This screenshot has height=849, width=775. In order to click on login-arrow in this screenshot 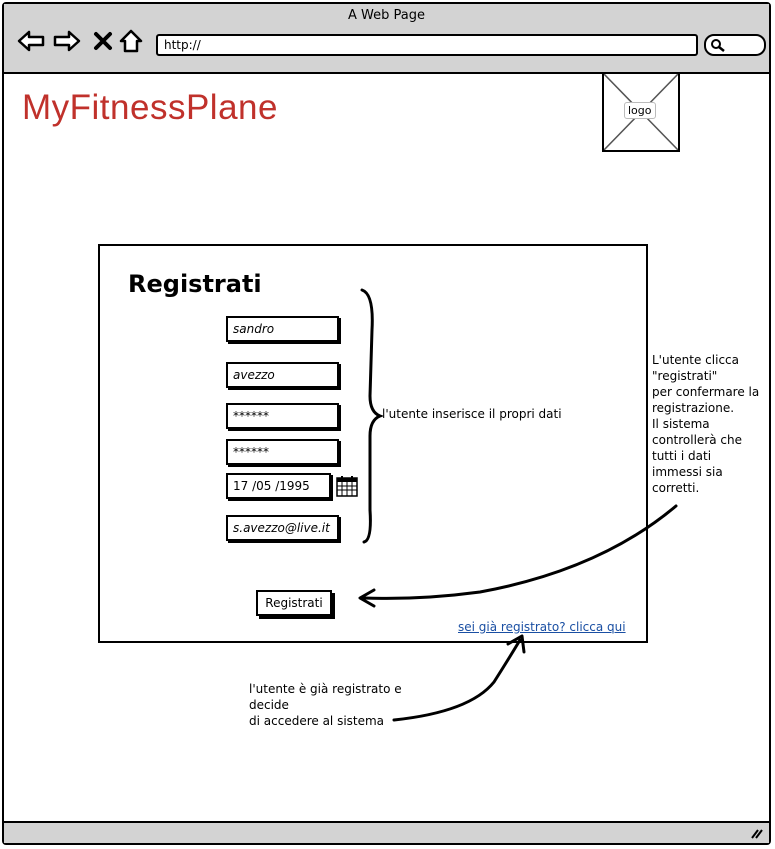, I will do `click(457, 680)`.